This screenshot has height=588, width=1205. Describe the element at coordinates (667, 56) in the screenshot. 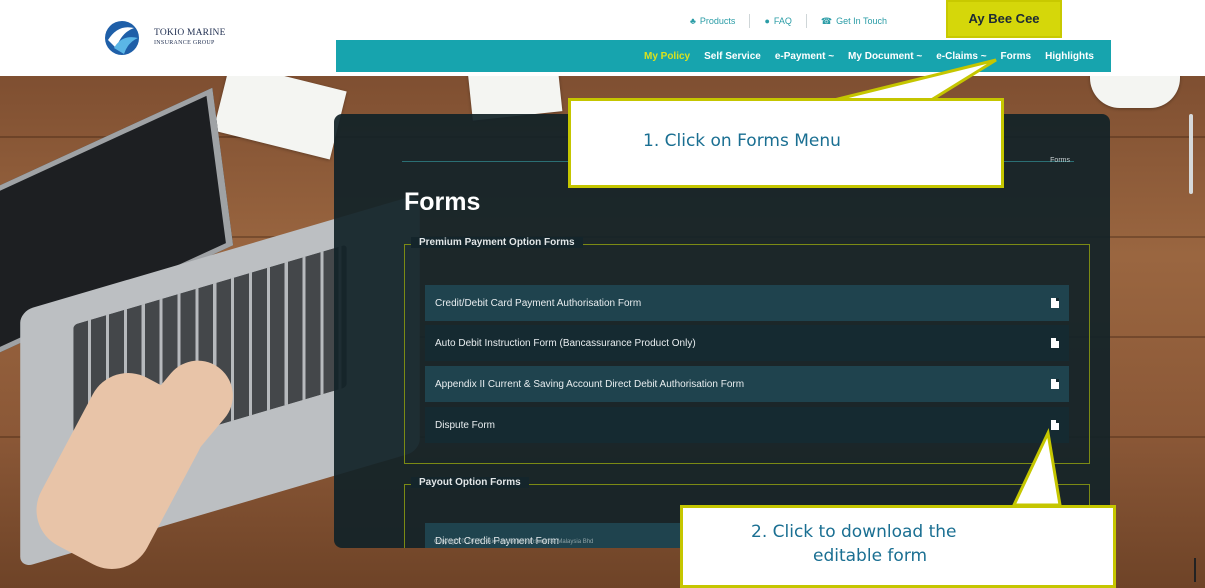

I see `nav-my-policy: My Policy` at that location.